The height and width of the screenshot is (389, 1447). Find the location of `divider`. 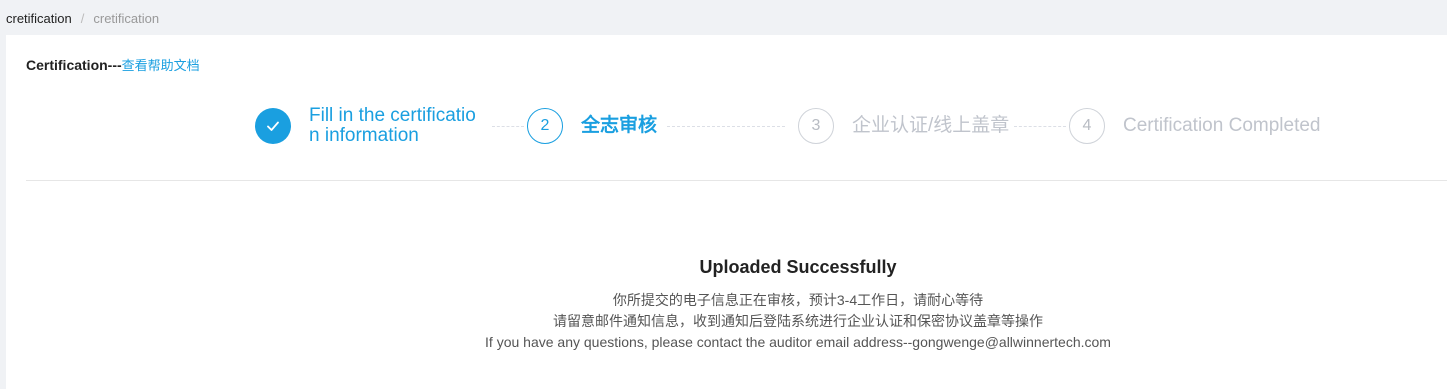

divider is located at coordinates (736, 180).